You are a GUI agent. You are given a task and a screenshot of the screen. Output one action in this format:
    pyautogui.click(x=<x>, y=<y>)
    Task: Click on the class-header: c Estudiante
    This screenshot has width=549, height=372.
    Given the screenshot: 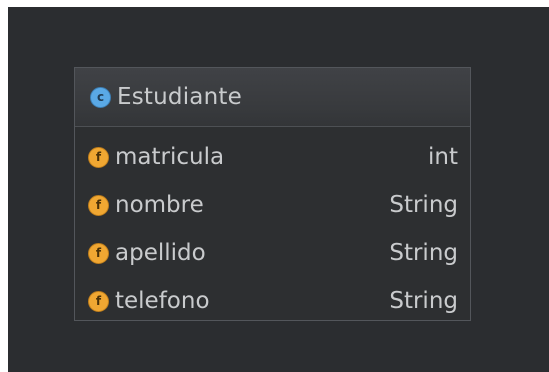 What is the action you would take?
    pyautogui.click(x=272, y=97)
    